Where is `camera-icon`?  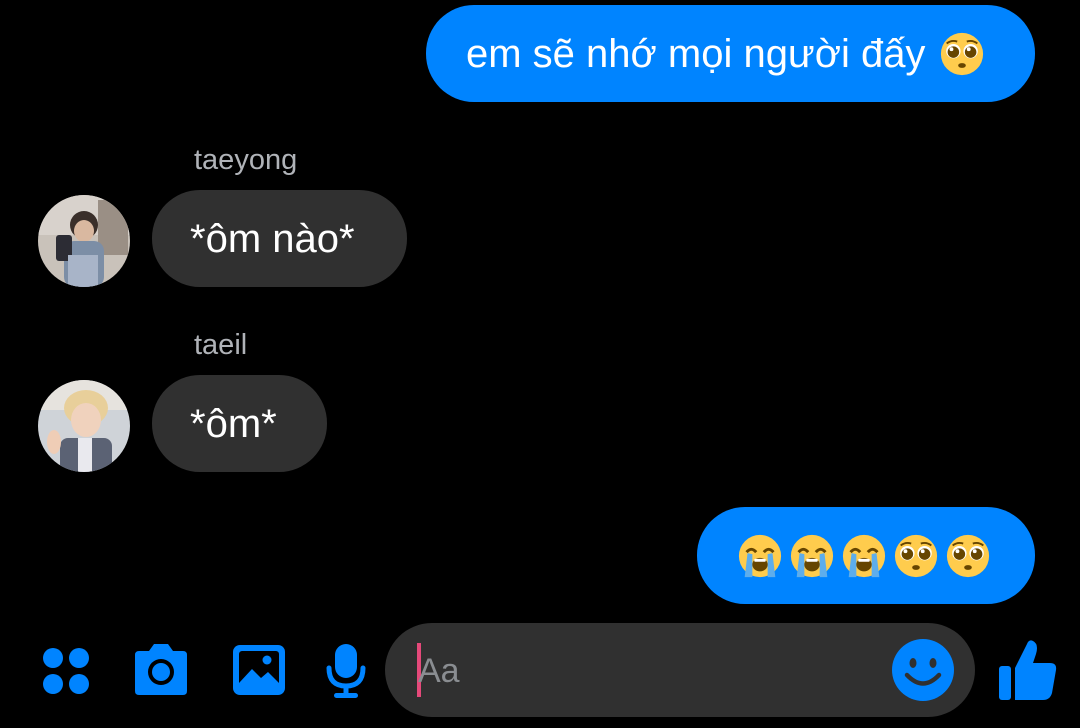 camera-icon is located at coordinates (161, 670).